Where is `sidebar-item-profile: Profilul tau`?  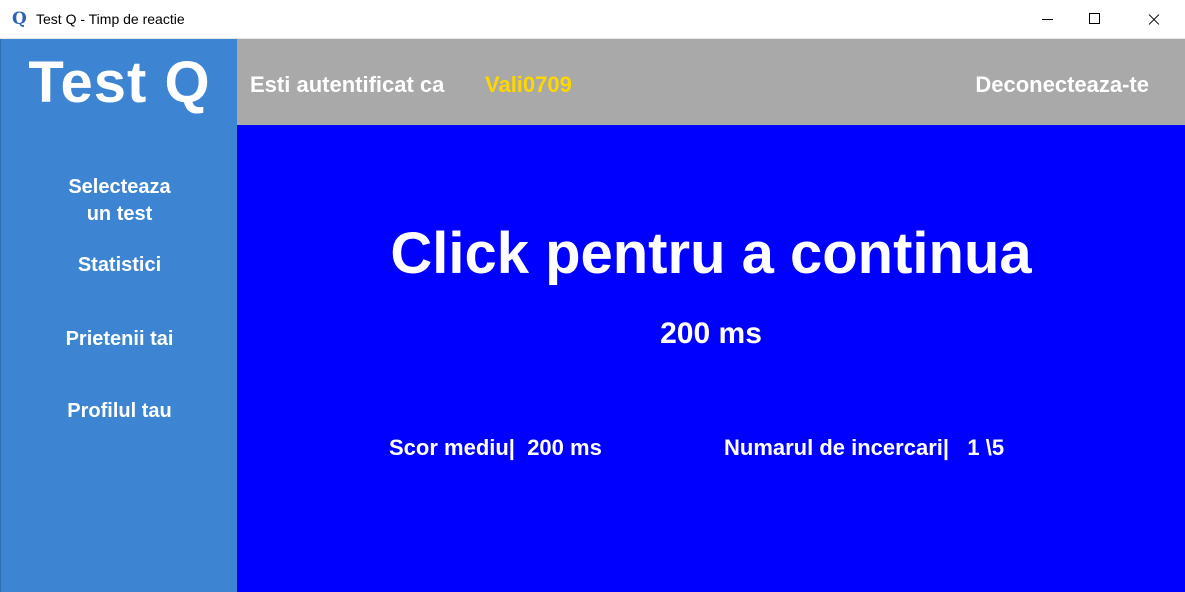 sidebar-item-profile: Profilul tau is located at coordinates (119, 411).